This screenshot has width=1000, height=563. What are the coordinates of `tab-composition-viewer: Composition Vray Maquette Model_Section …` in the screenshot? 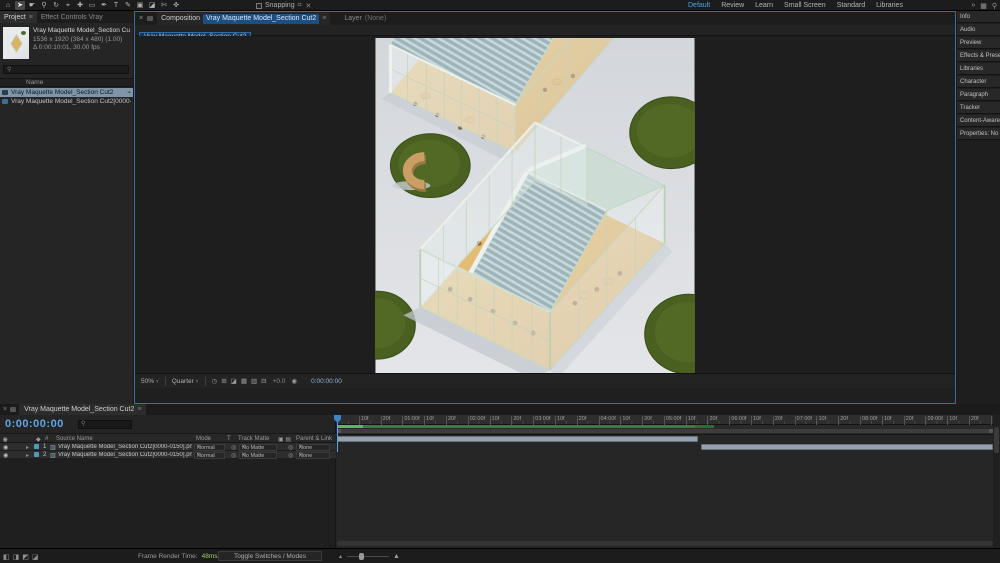 It's located at (244, 18).